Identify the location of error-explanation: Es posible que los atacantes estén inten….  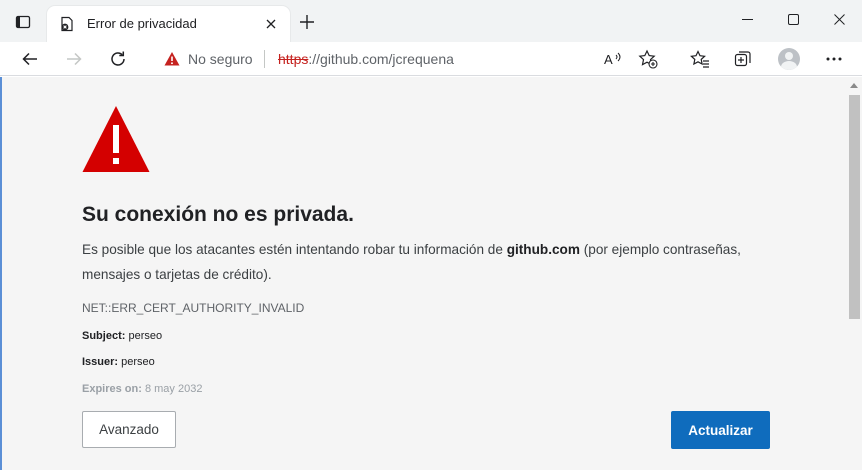
(432, 262).